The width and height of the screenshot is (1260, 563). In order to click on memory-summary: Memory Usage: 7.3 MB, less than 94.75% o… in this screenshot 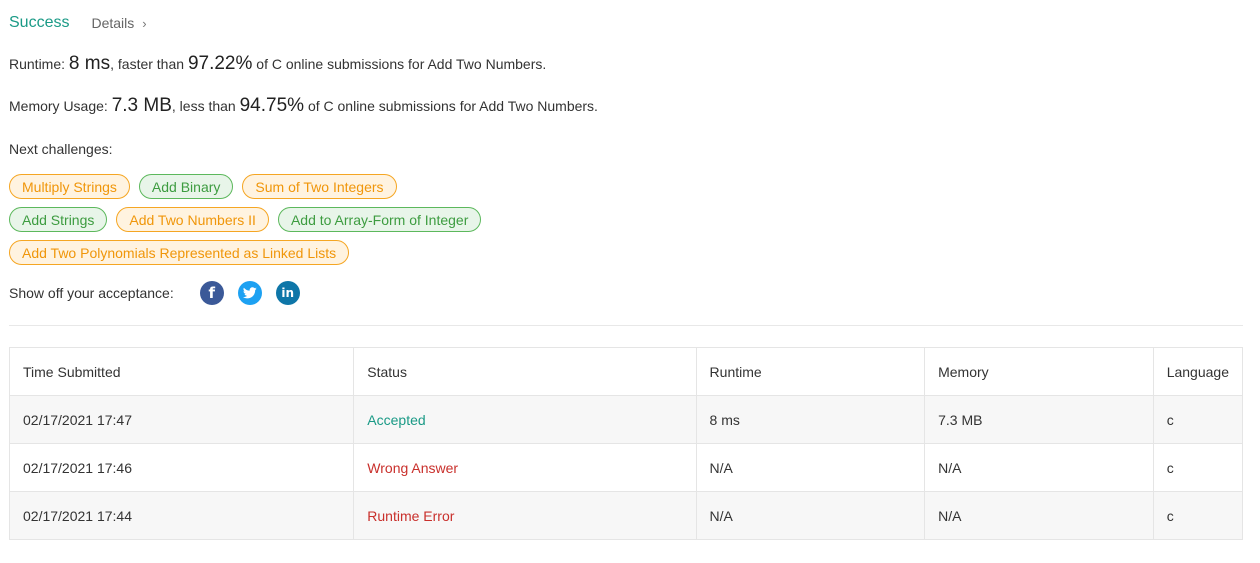, I will do `click(303, 106)`.